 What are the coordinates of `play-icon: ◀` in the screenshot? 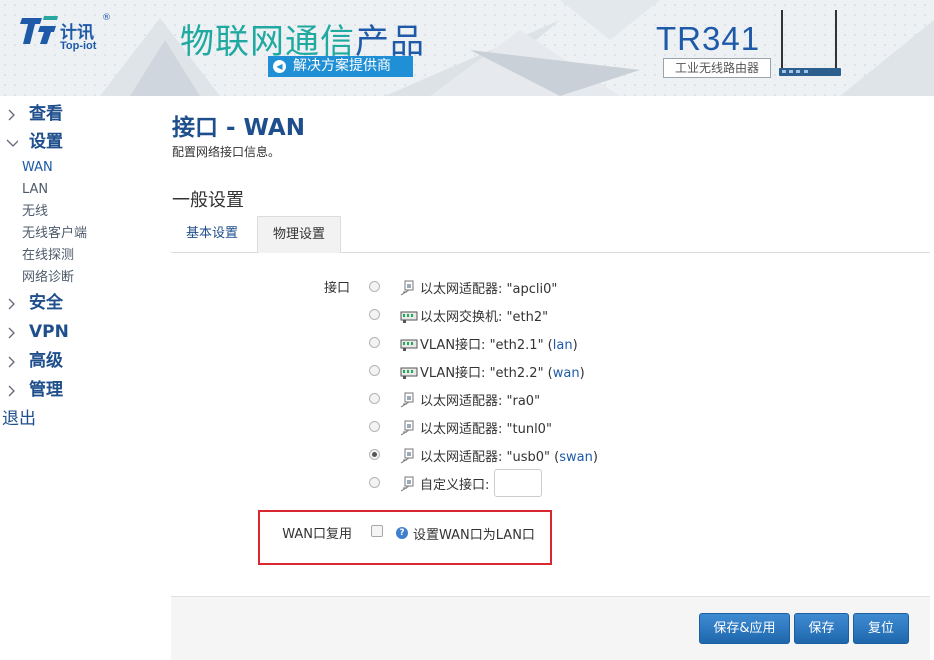 It's located at (279, 66).